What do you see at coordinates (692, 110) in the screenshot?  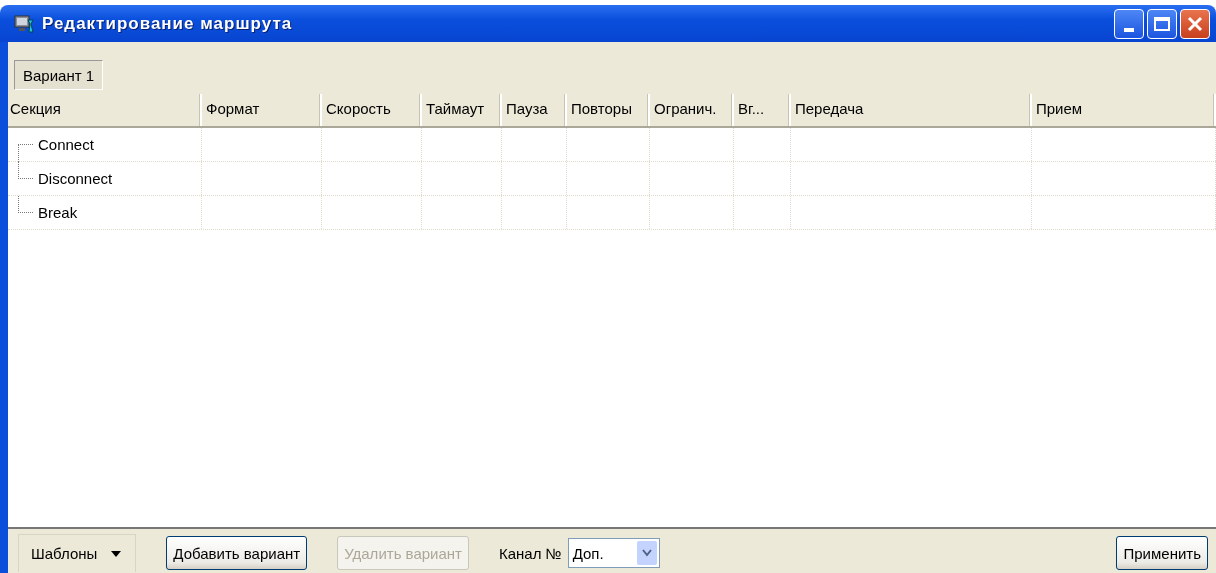 I see `column-header: Огранич.` at bounding box center [692, 110].